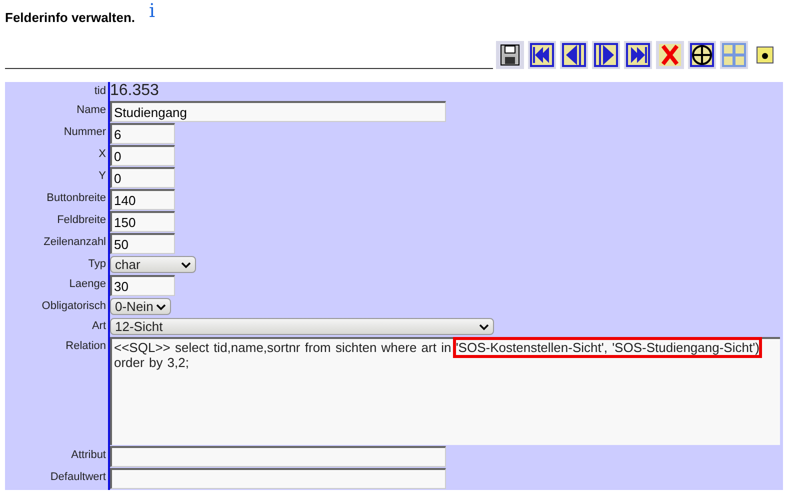 The image size is (786, 499). Describe the element at coordinates (510, 55) in the screenshot. I see `save-button` at that location.